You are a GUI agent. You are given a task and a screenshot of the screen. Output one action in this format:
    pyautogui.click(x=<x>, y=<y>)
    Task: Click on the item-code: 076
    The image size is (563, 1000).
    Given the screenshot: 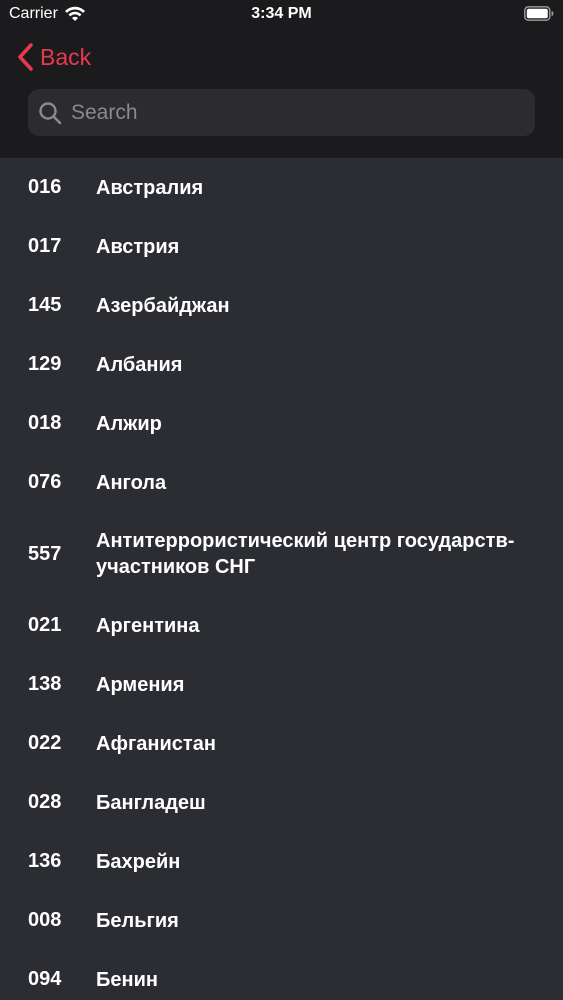 What is the action you would take?
    pyautogui.click(x=45, y=482)
    